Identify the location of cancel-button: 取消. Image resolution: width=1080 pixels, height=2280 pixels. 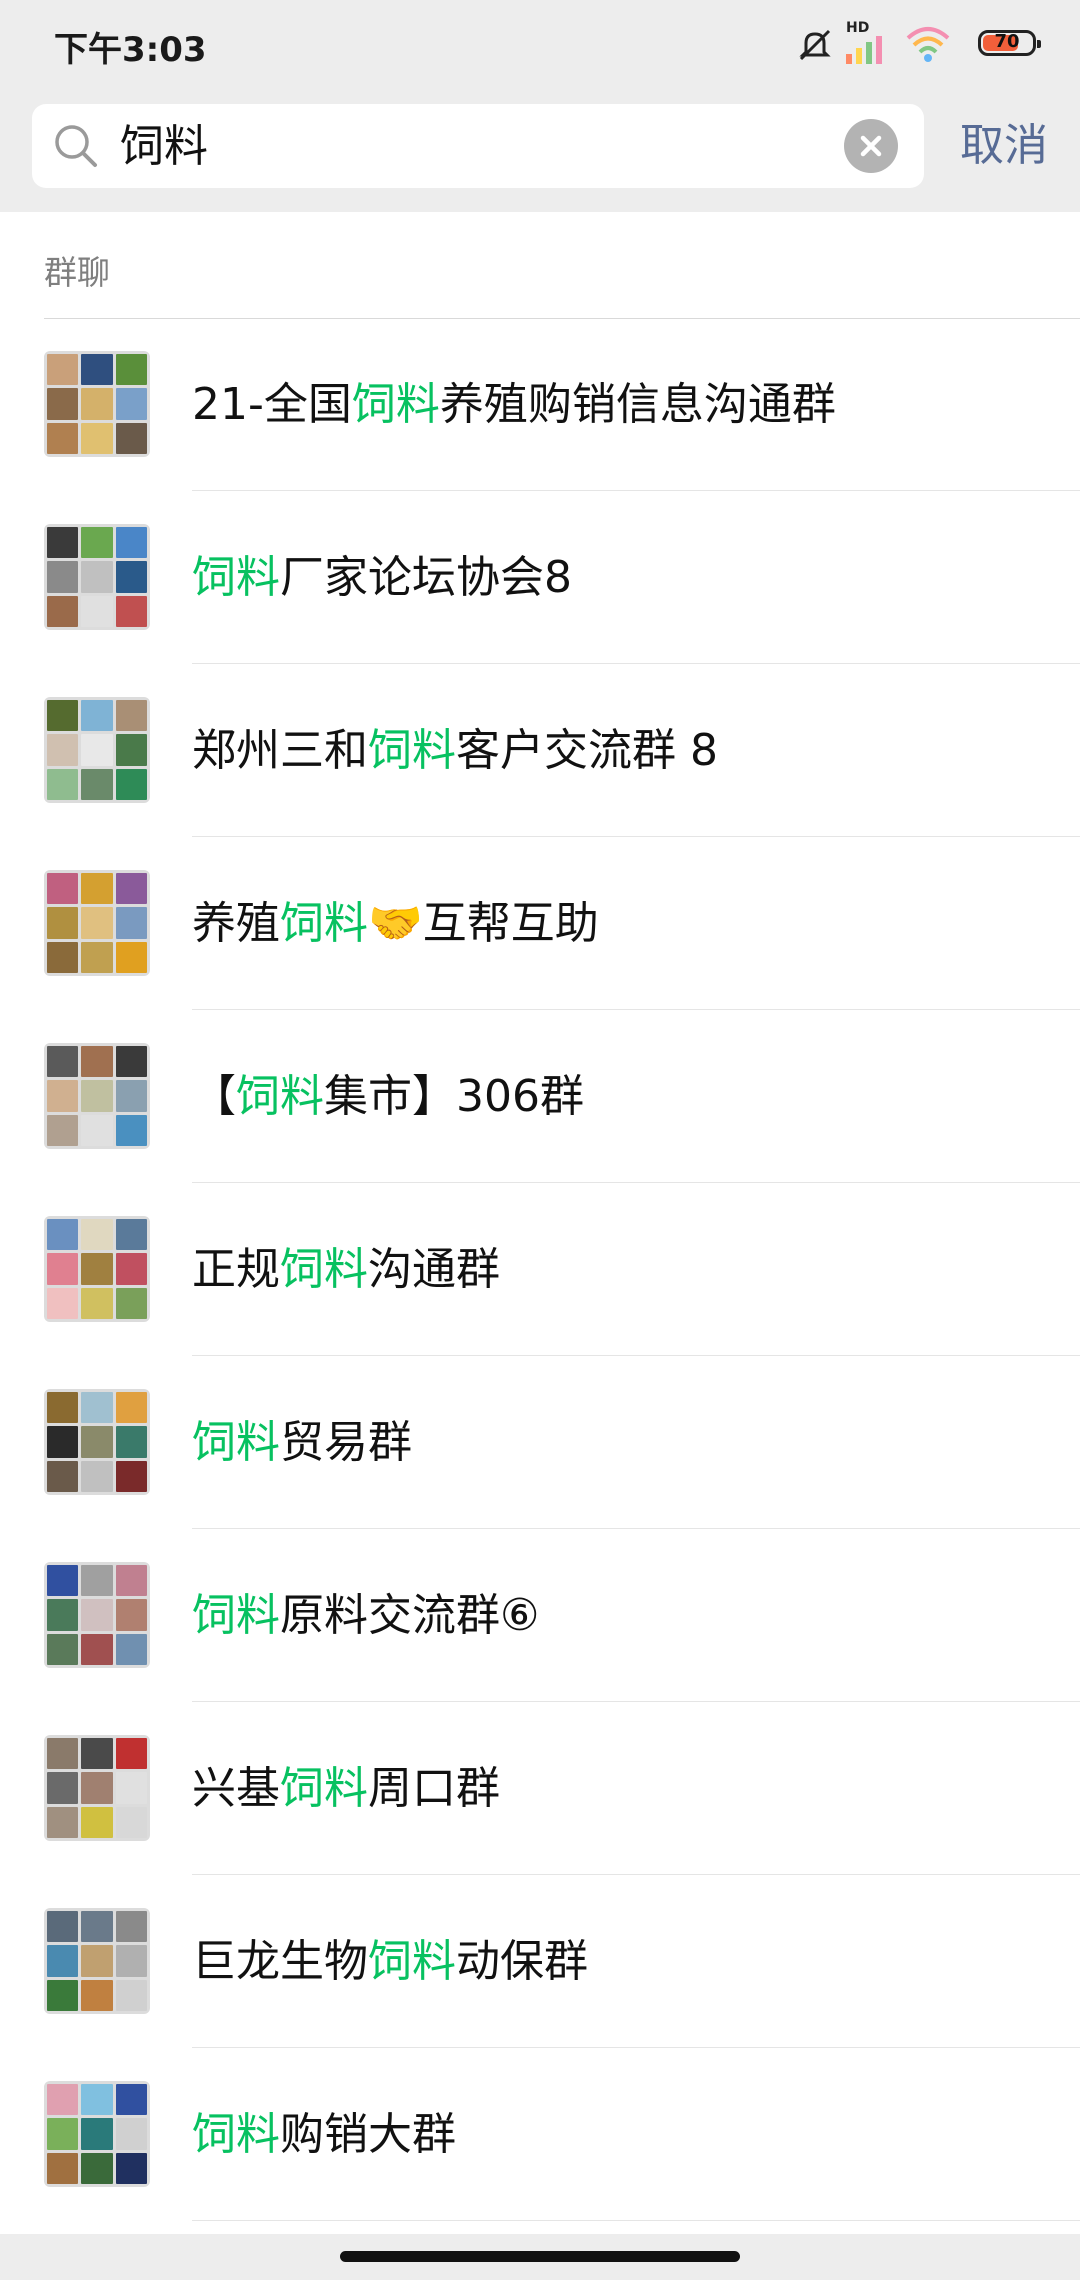
(1004, 146).